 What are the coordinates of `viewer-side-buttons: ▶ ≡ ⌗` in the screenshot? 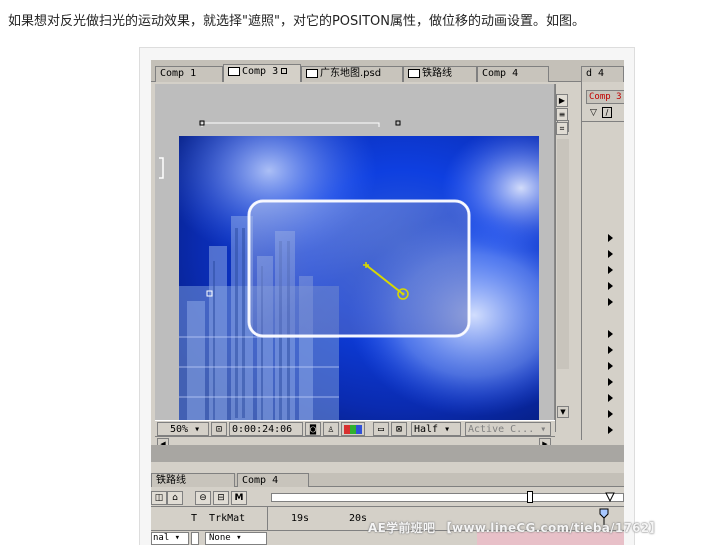 It's located at (562, 108).